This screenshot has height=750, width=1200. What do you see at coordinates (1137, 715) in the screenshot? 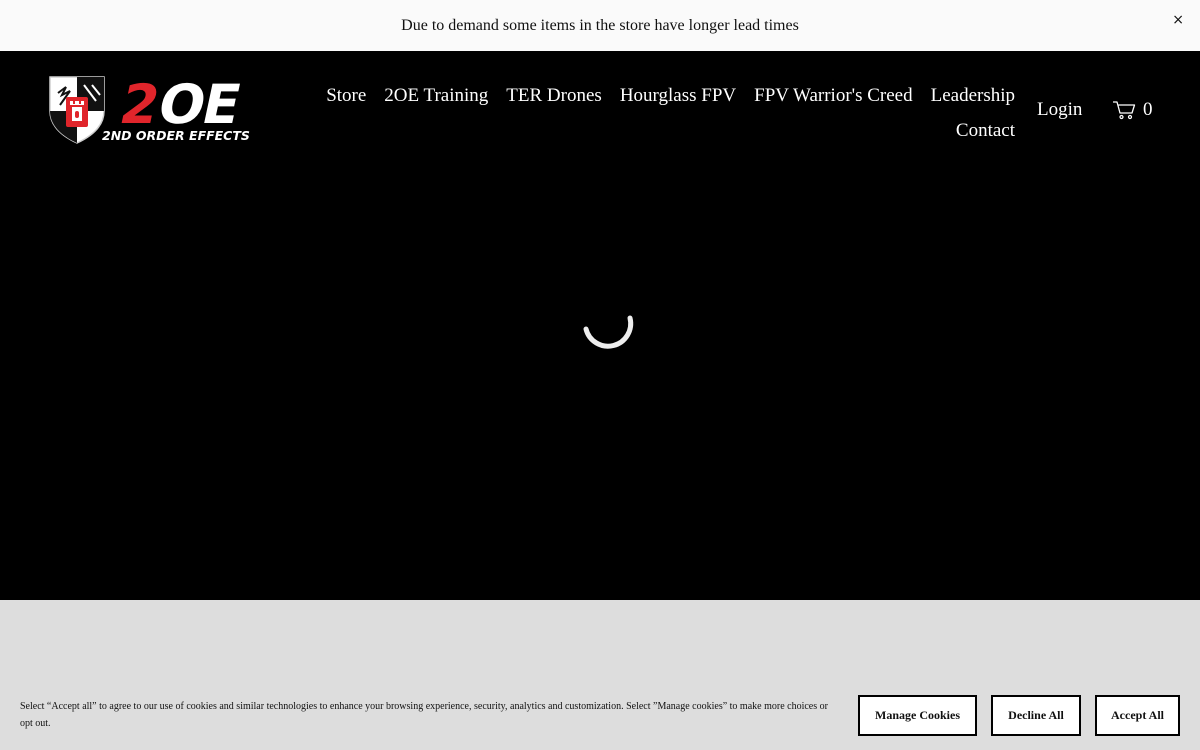
I see `accept-all-button: Accept All` at bounding box center [1137, 715].